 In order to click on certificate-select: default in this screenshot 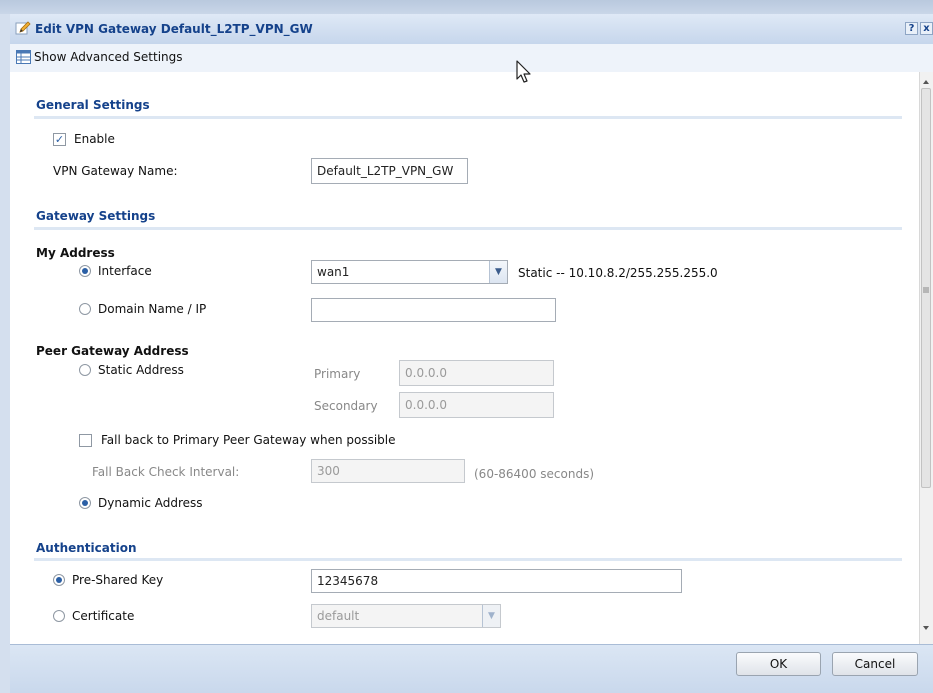, I will do `click(406, 616)`.